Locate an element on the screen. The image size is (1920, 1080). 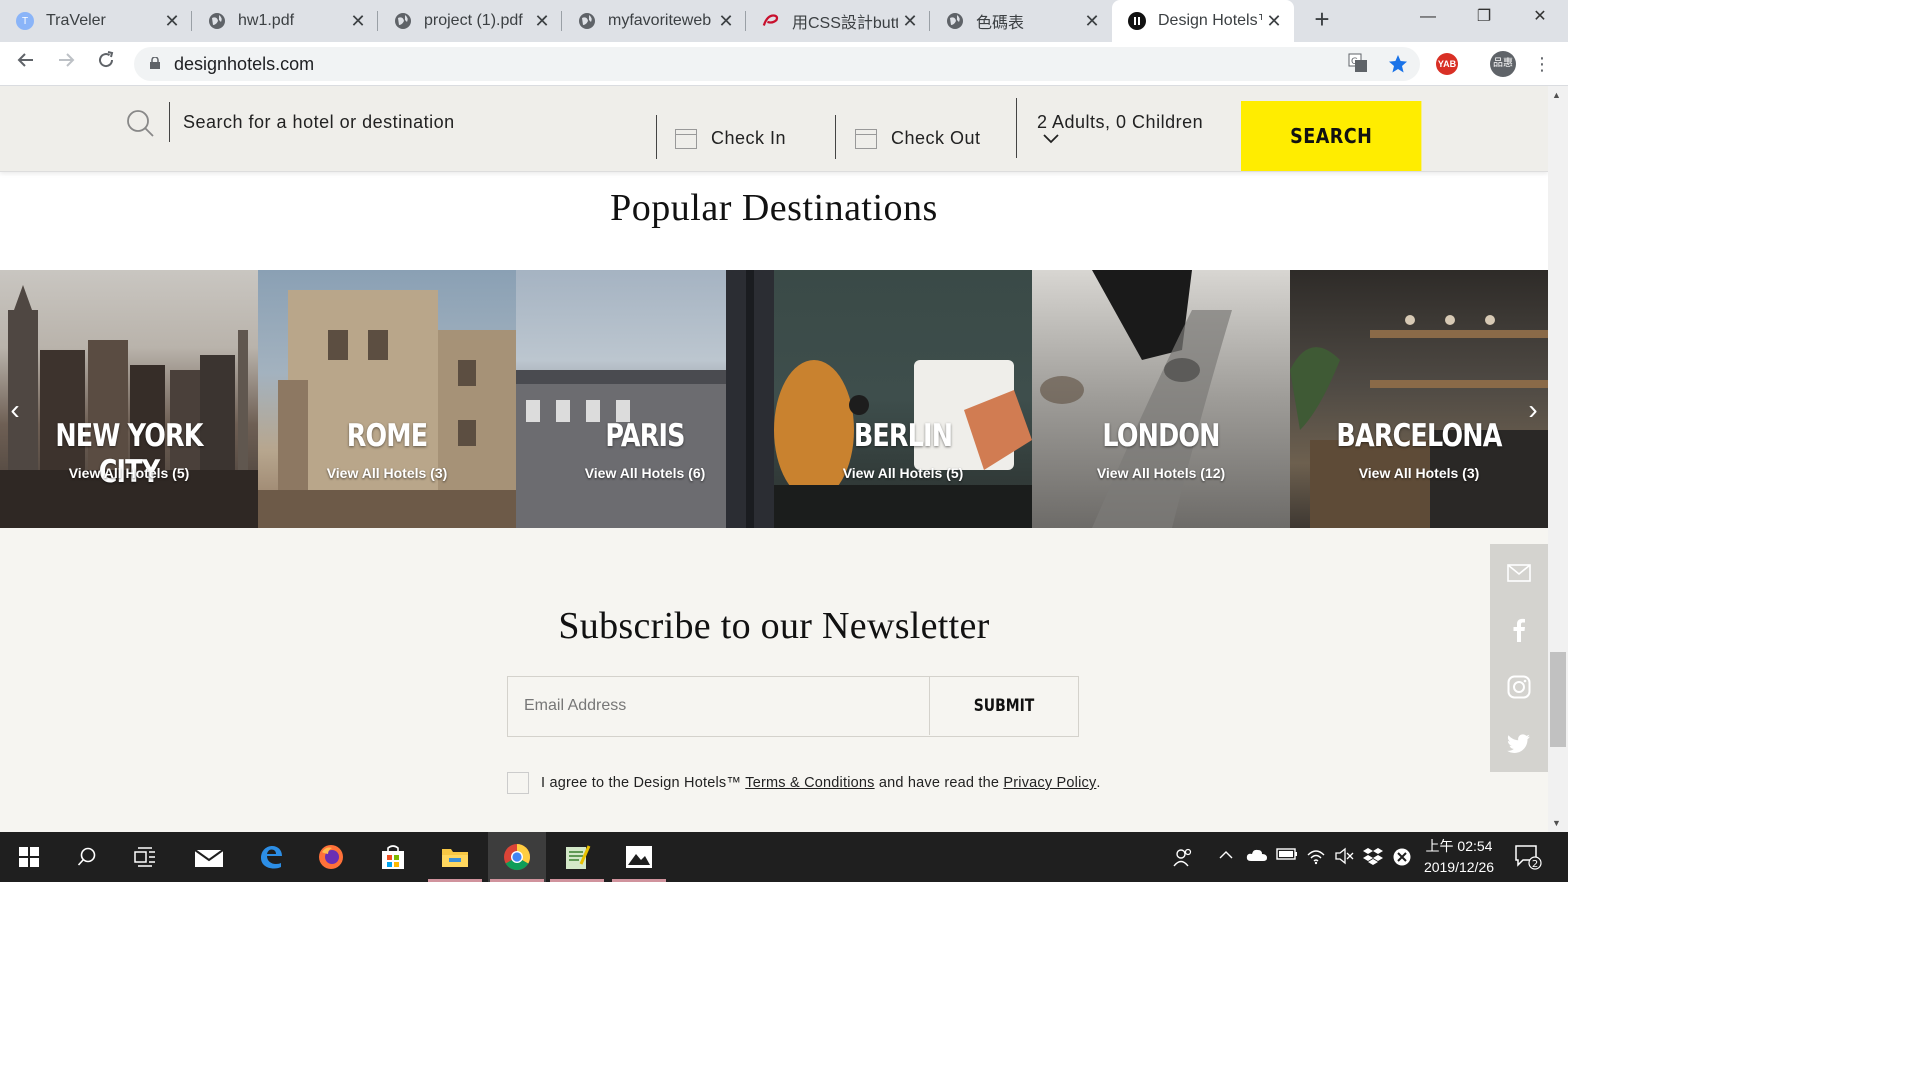
chevron-up-icon is located at coordinates (1226, 857).